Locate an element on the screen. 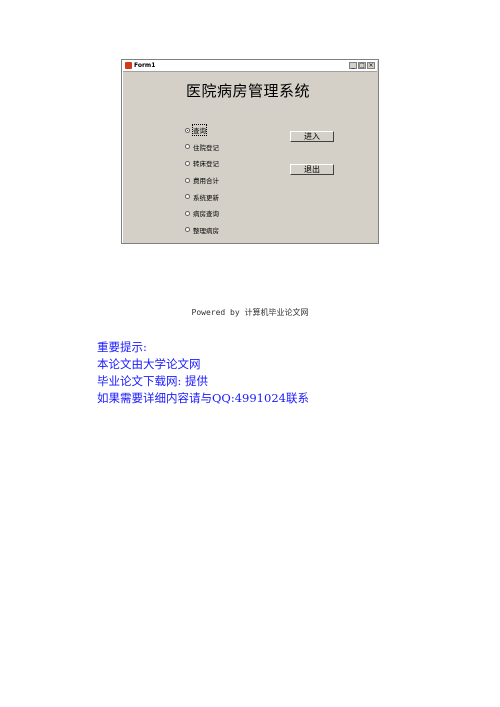 The image size is (500, 707). radio-option-query: 查询 is located at coordinates (202, 130).